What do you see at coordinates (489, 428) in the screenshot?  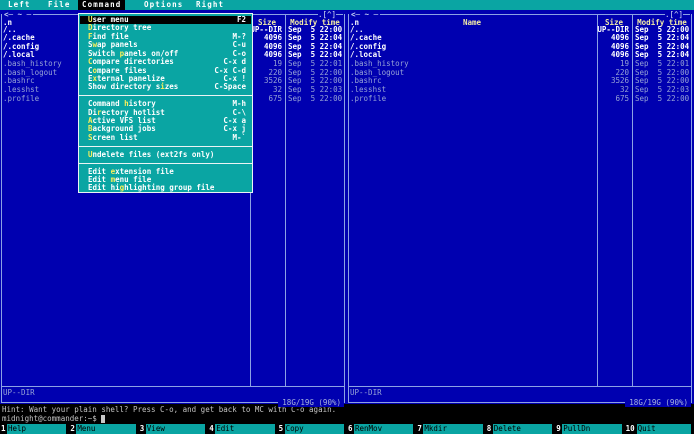 I see `fkey-number: 8` at bounding box center [489, 428].